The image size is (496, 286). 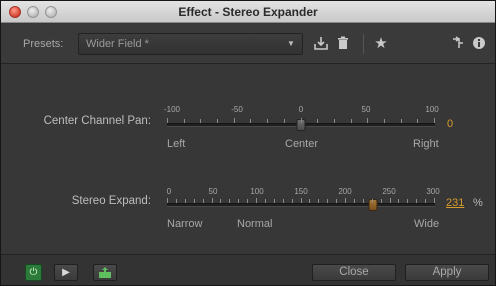 What do you see at coordinates (381, 44) in the screenshot?
I see `favorite-star-icon: ★` at bounding box center [381, 44].